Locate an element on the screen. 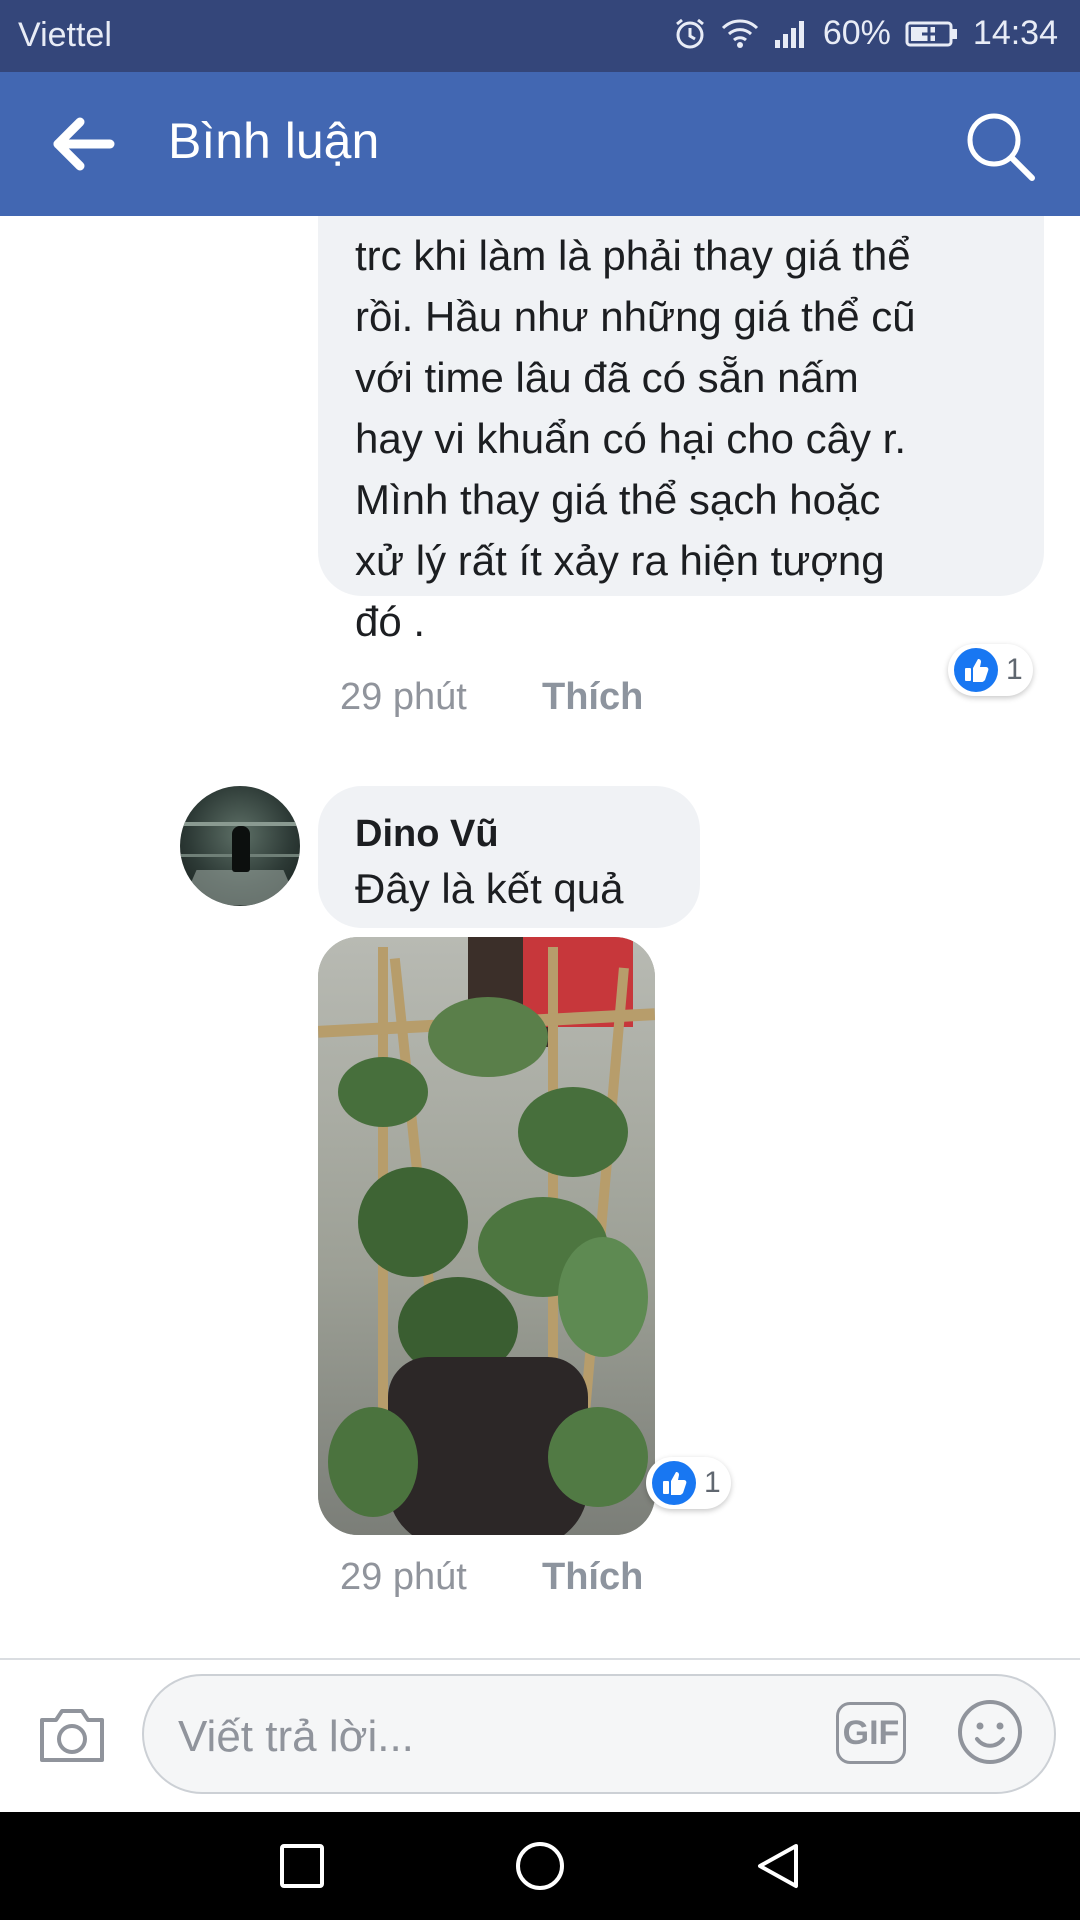 This screenshot has height=1920, width=1080. system-nav-bar is located at coordinates (540, 1866).